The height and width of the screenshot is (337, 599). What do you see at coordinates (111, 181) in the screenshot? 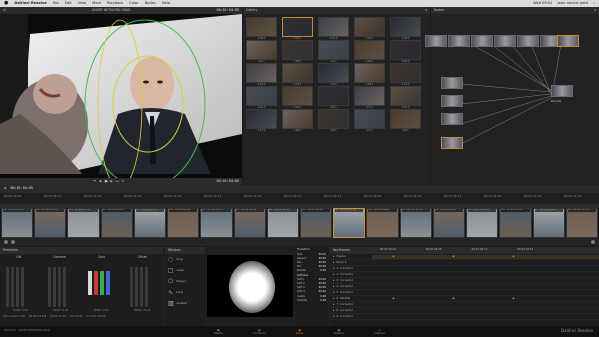
I see `play-icon: ▶` at bounding box center [111, 181].